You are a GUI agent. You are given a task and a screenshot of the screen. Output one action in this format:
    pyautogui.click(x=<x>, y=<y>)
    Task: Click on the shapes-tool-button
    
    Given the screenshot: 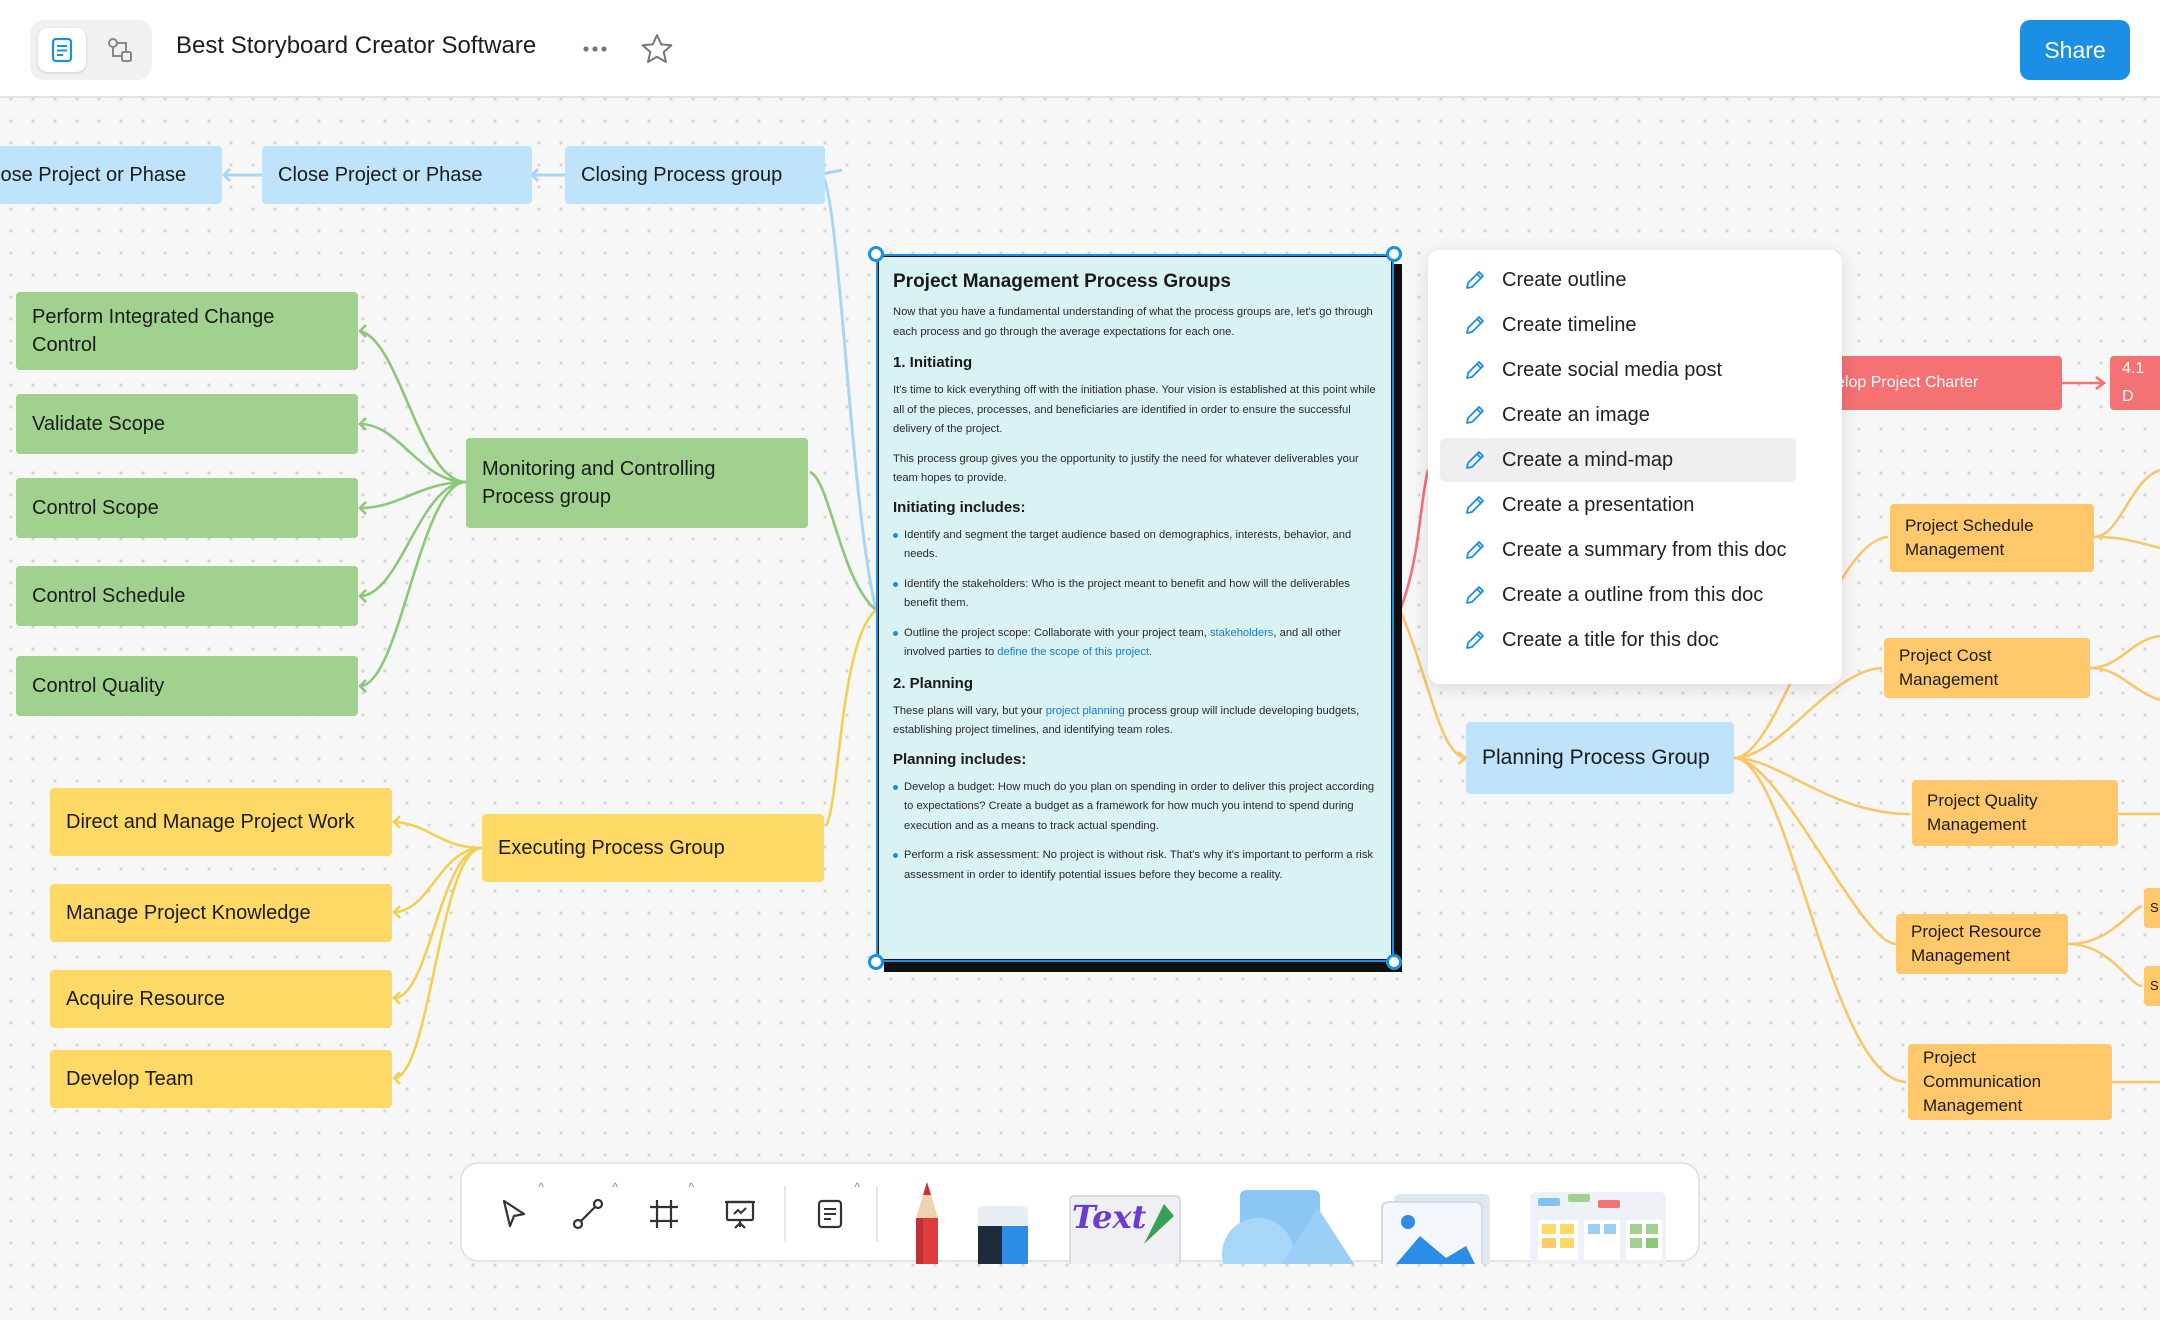 What is the action you would take?
    pyautogui.click(x=1293, y=1224)
    